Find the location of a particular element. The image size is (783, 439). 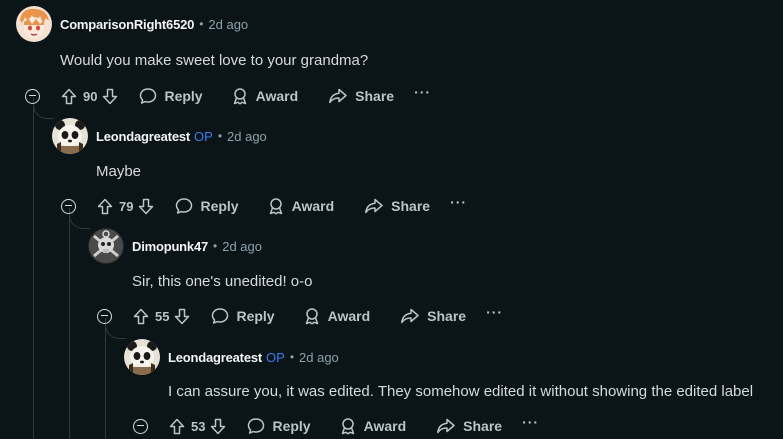

comment-actions: 79 Reply Award Share ··· is located at coordinates (264, 206).